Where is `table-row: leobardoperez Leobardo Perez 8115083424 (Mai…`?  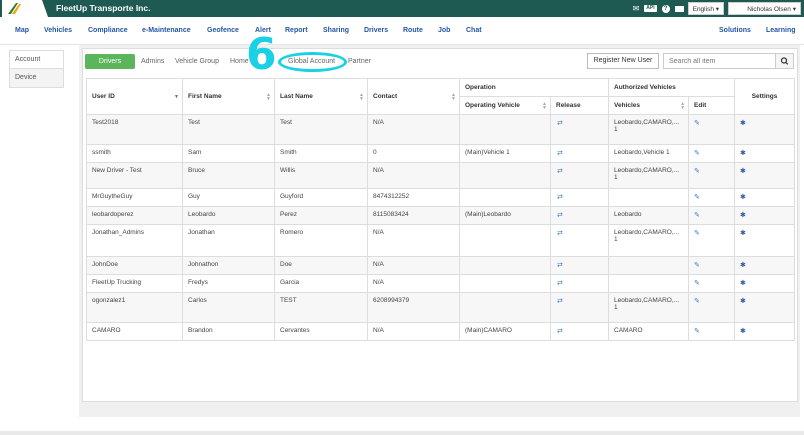
table-row: leobardoperez Leobardo Perez 8115083424 (Mai… is located at coordinates (441, 215).